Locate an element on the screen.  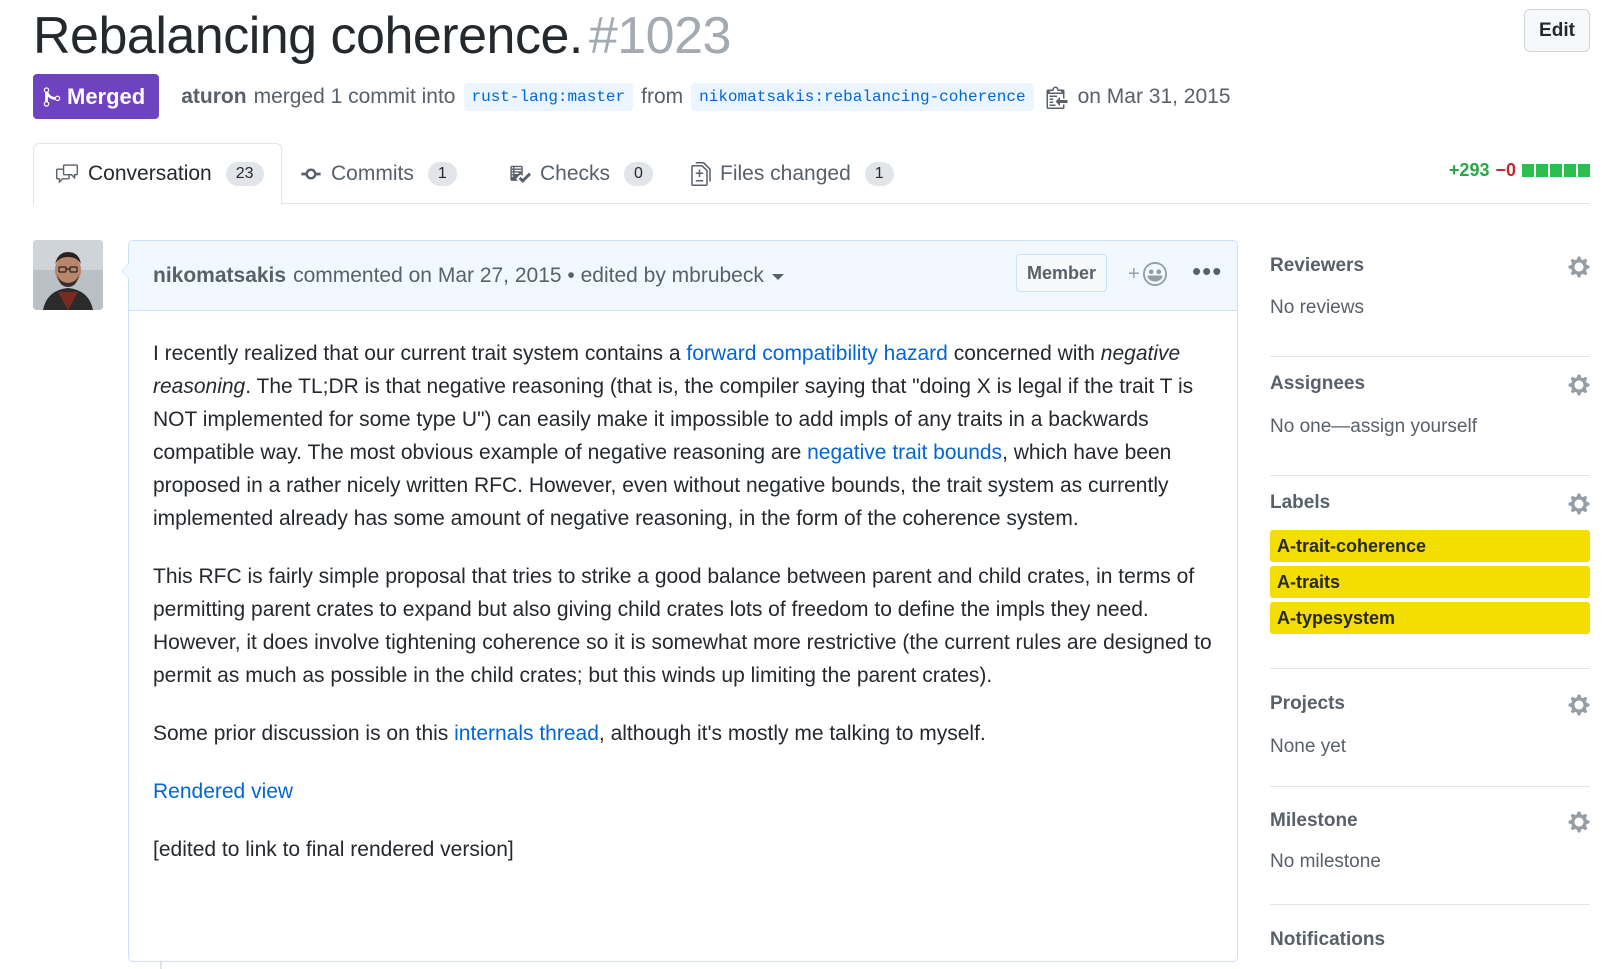
comment-discussion-icon is located at coordinates (67, 174).